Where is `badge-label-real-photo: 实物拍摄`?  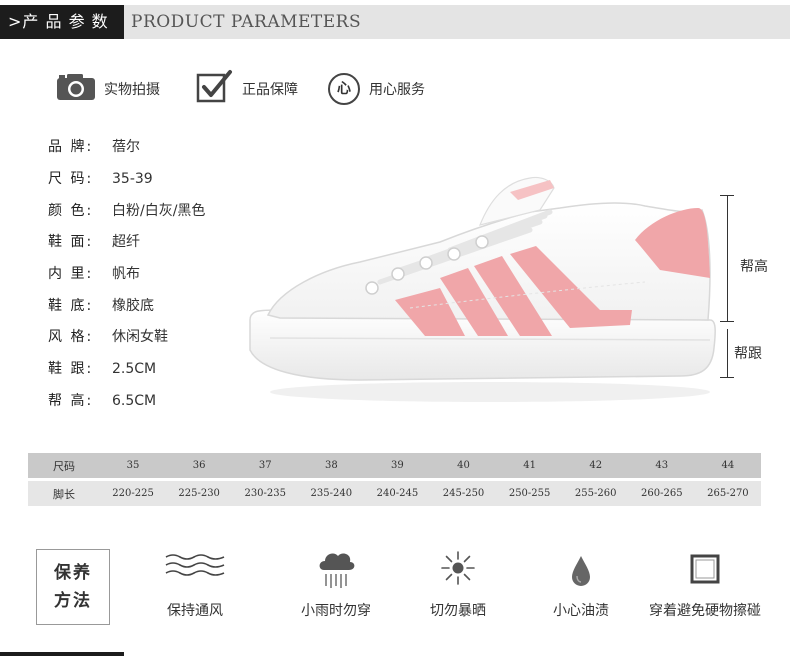 badge-label-real-photo: 实物拍摄 is located at coordinates (132, 90).